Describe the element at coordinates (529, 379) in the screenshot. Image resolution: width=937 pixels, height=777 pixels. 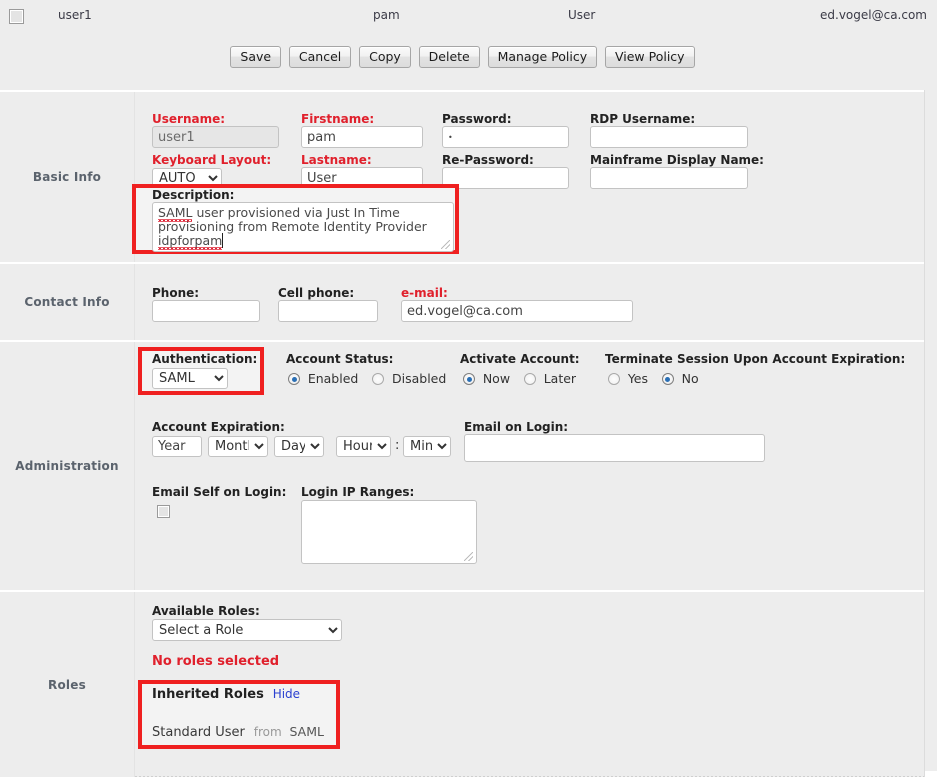
I see `activate-later-radio` at that location.